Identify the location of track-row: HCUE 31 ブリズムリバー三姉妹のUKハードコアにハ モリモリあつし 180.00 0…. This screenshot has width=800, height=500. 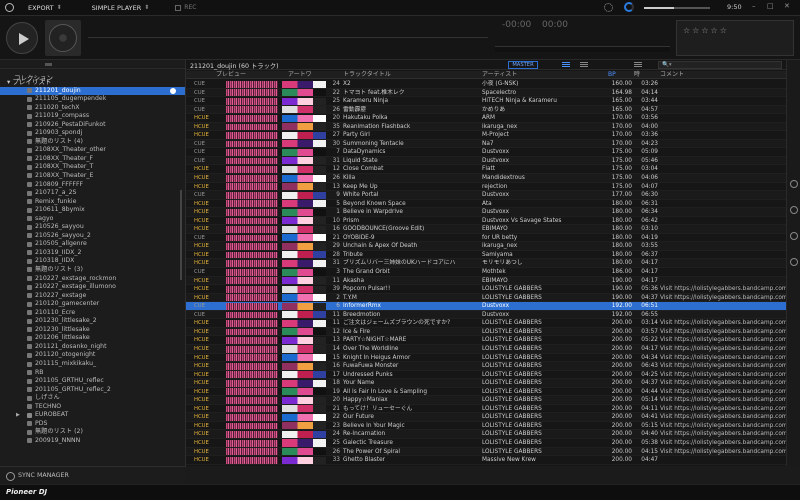
(486, 264).